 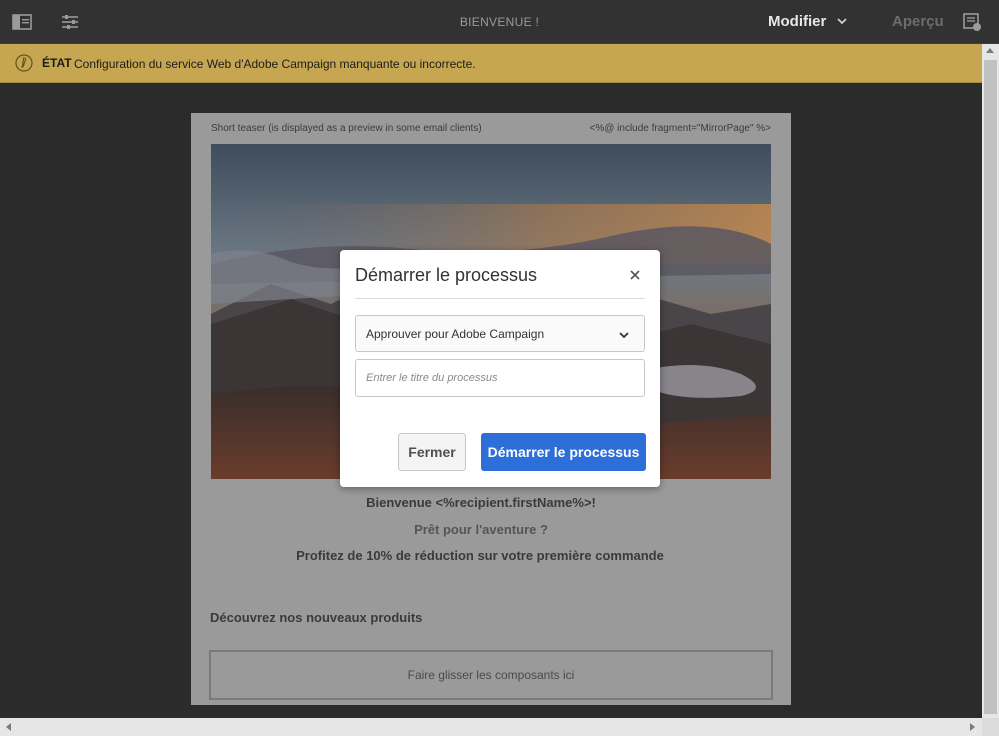 What do you see at coordinates (24, 63) in the screenshot?
I see `status-circle-icon` at bounding box center [24, 63].